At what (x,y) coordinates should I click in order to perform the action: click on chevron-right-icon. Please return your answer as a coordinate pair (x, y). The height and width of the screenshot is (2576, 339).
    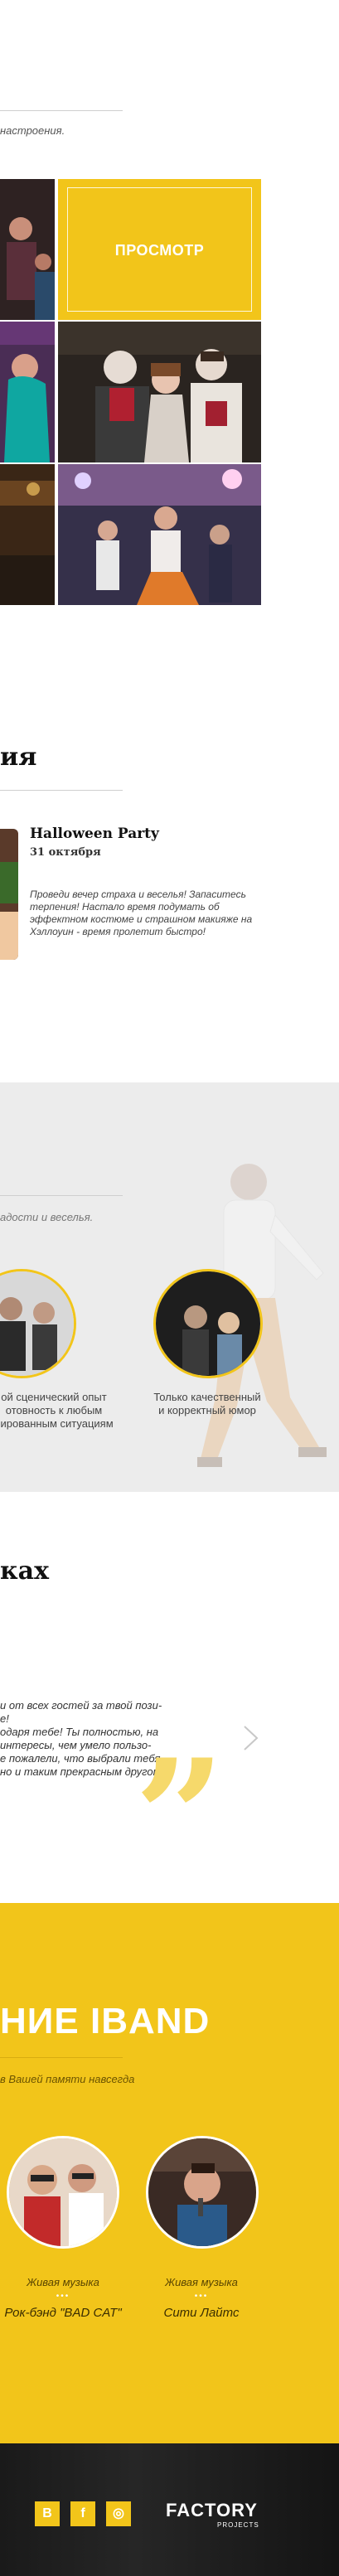
    Looking at the image, I should click on (250, 1738).